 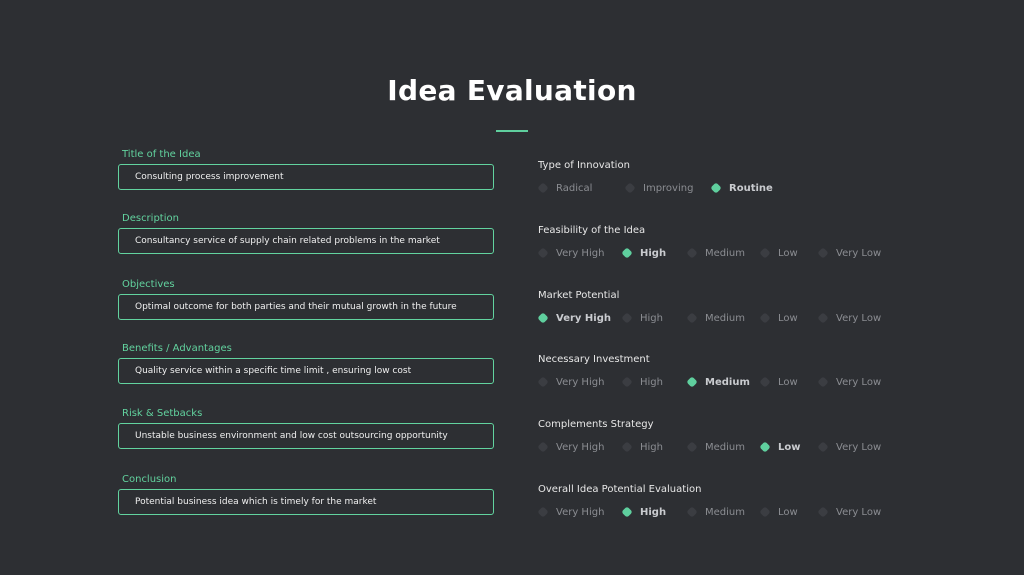 I want to click on option-label: Improving, so click(x=668, y=188).